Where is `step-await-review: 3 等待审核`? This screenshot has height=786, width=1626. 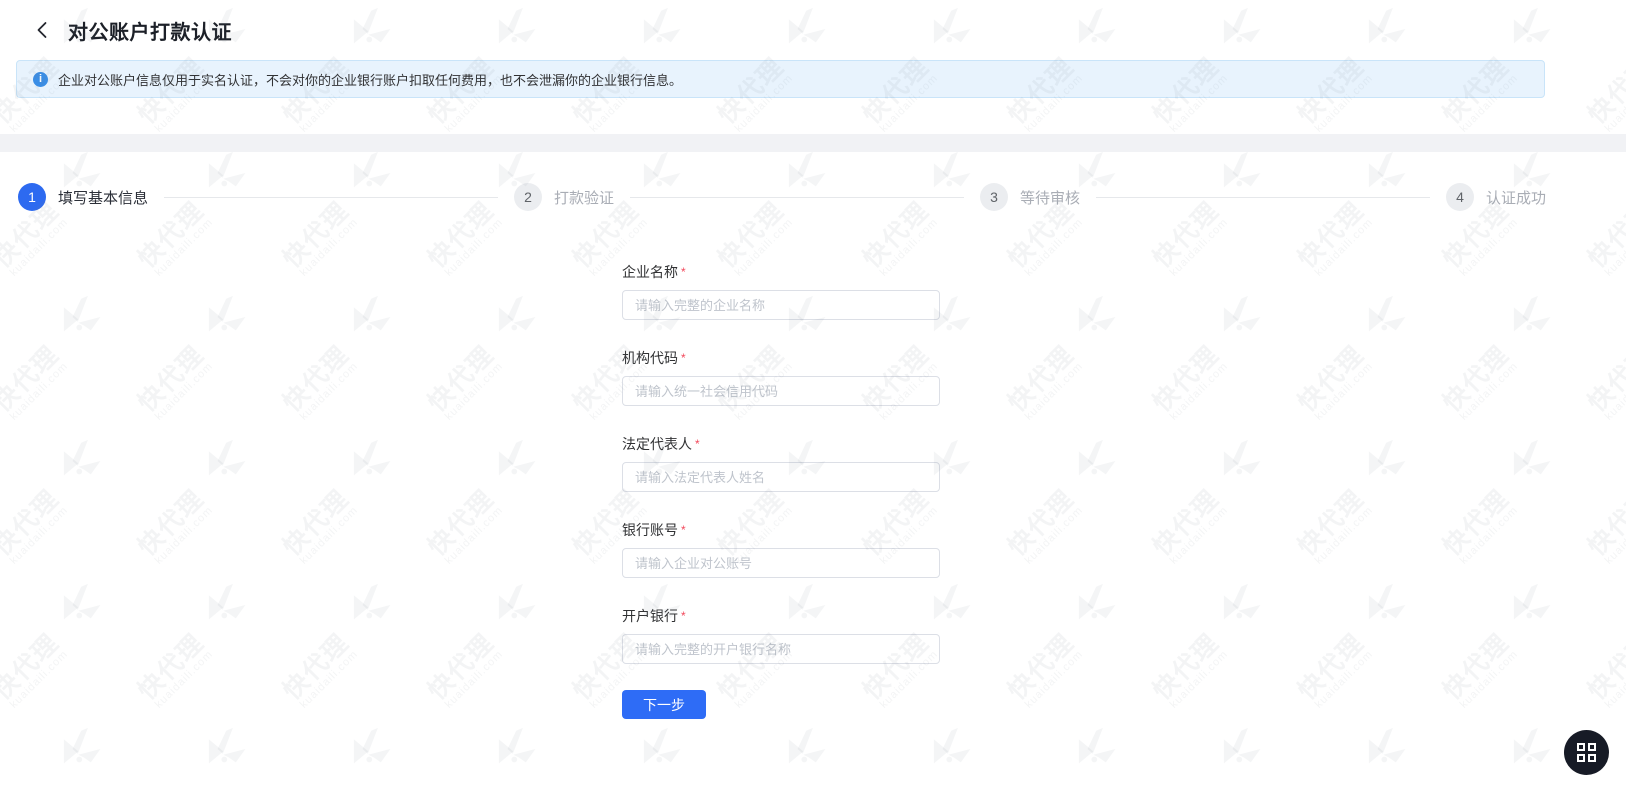 step-await-review: 3 等待审核 is located at coordinates (1030, 197).